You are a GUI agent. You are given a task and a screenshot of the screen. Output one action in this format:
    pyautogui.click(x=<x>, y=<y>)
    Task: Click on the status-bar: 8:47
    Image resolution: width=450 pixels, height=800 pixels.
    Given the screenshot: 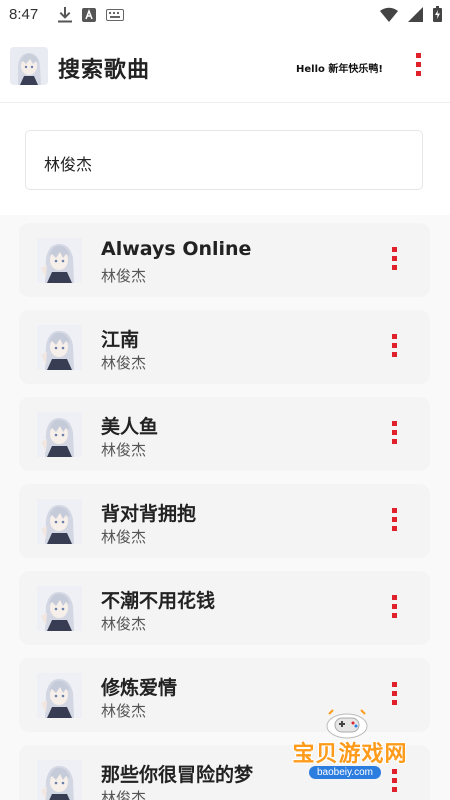 What is the action you would take?
    pyautogui.click(x=225, y=15)
    